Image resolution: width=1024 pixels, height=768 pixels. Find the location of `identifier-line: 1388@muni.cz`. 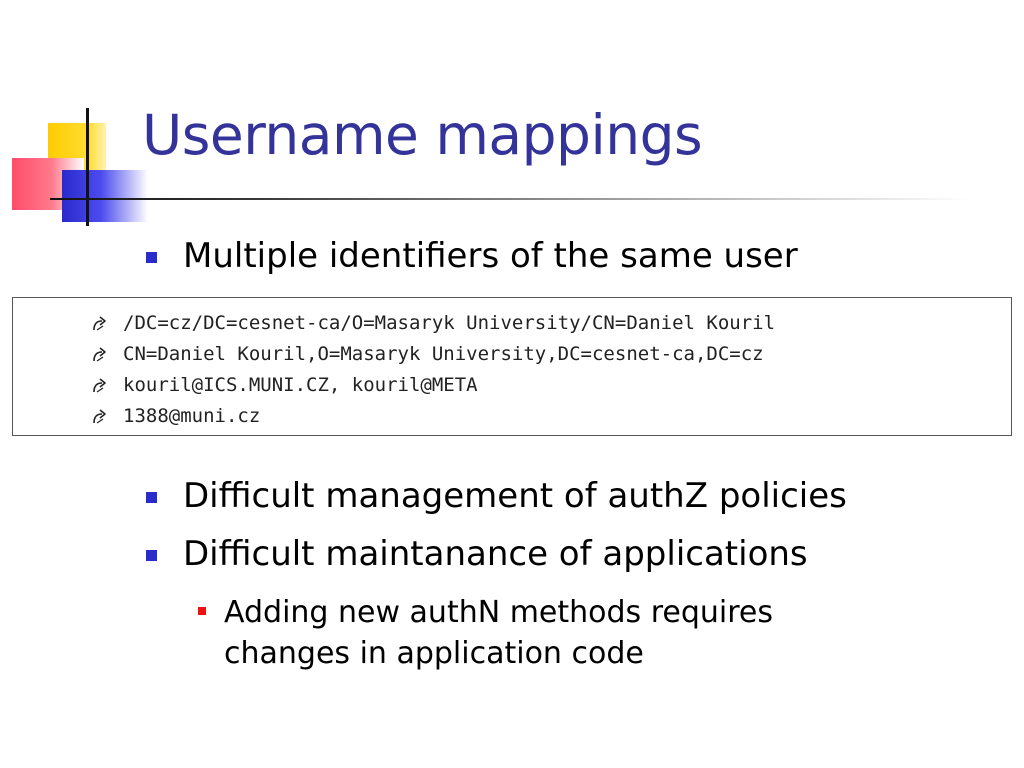

identifier-line: 1388@muni.cz is located at coordinates (175, 416).